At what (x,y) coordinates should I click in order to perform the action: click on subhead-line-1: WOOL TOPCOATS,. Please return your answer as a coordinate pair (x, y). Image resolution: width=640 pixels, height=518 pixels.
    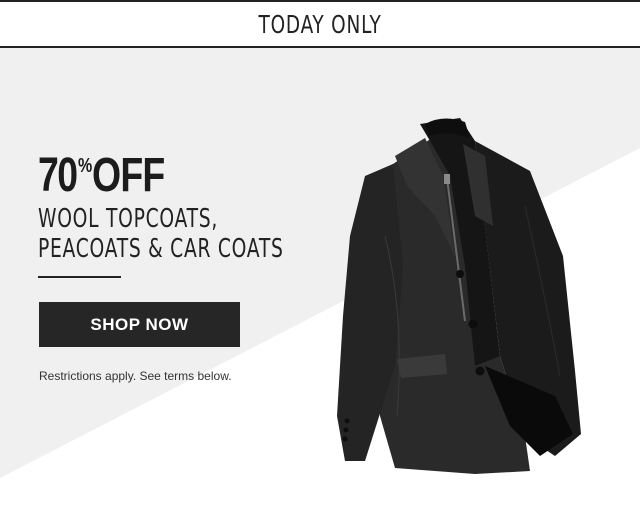
    Looking at the image, I should click on (128, 219).